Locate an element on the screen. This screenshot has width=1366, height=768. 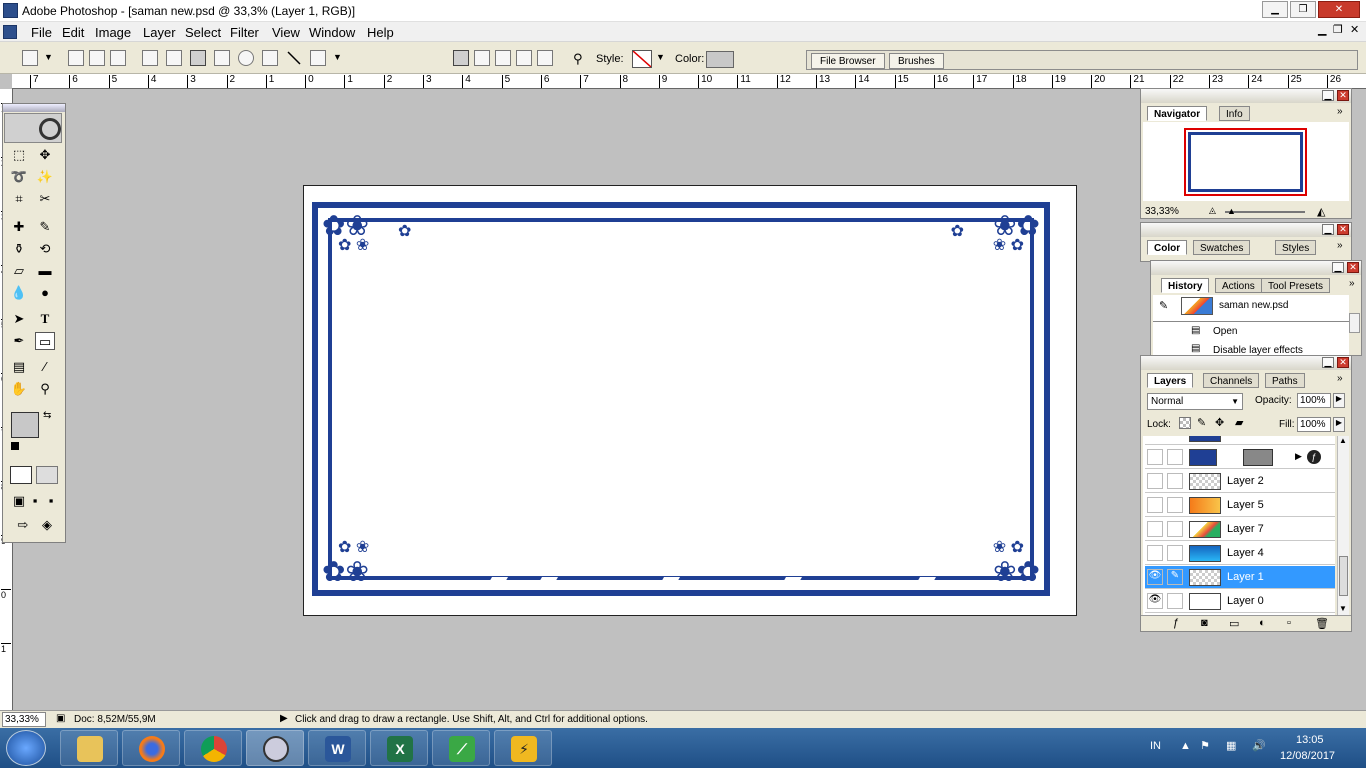
default-colors-icon is located at coordinates (15, 446).